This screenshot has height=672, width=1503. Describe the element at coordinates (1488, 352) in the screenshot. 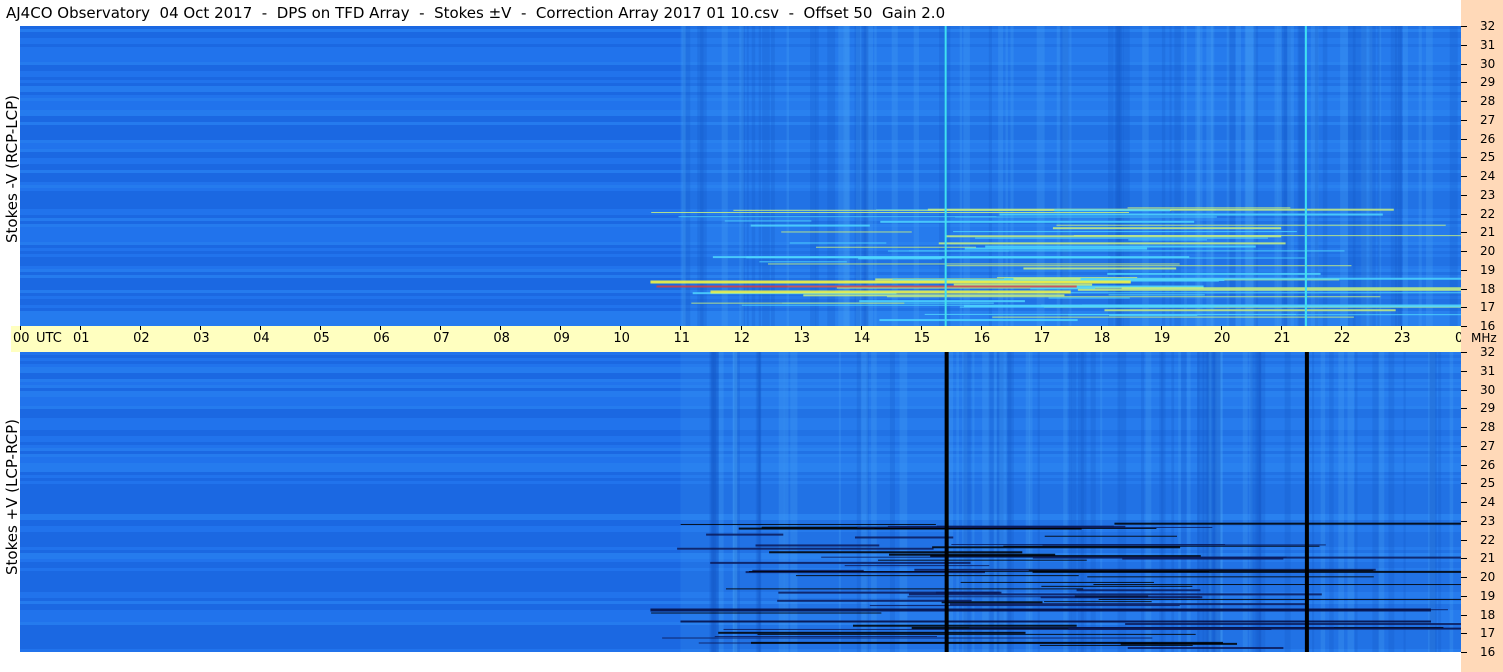

I see `freq-tick-label: 32` at that location.